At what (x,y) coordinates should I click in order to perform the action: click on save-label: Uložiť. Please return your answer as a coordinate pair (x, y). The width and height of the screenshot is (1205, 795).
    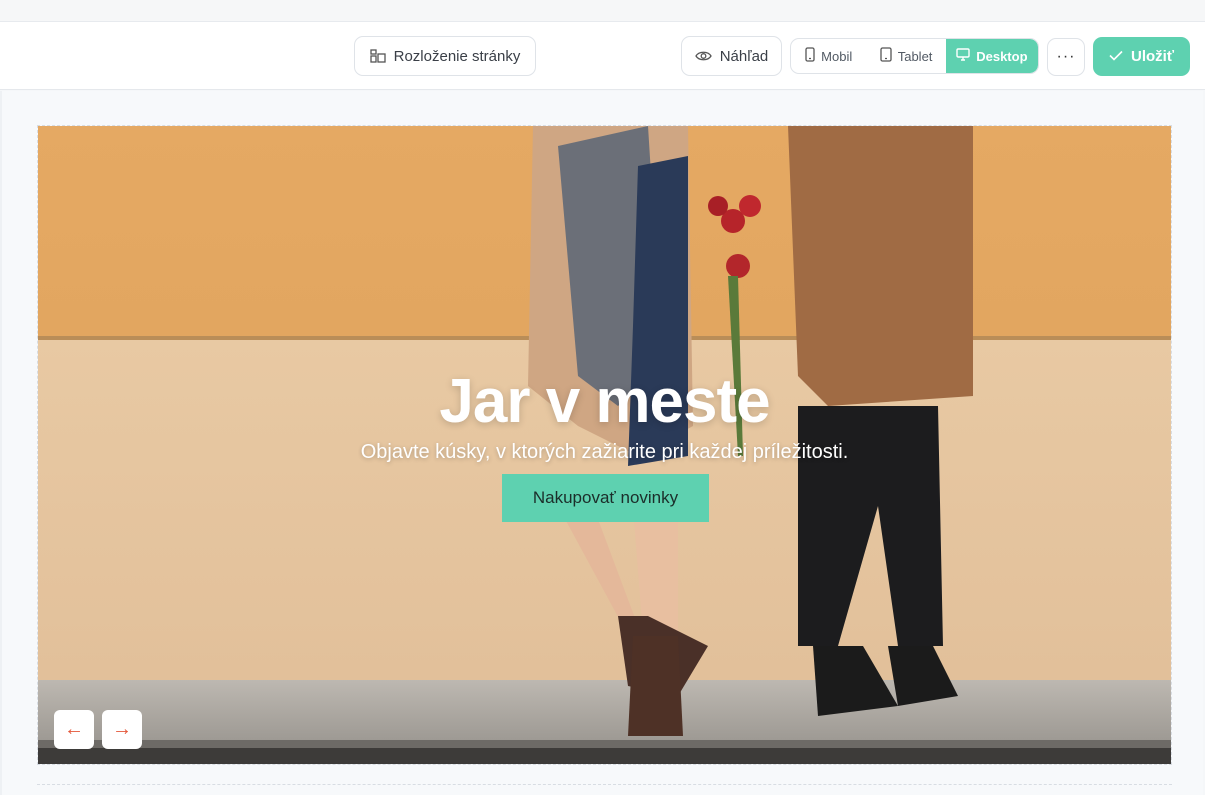
    Looking at the image, I should click on (1152, 56).